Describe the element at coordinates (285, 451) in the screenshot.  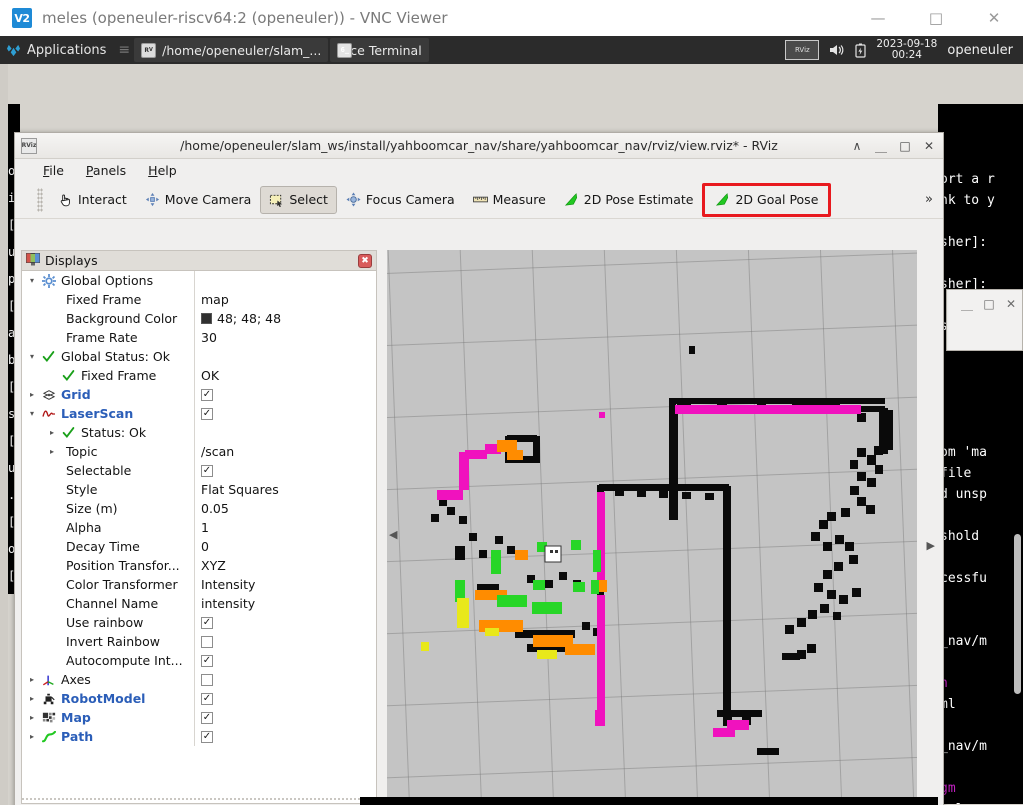
I see `display-row-value: /scan` at that location.